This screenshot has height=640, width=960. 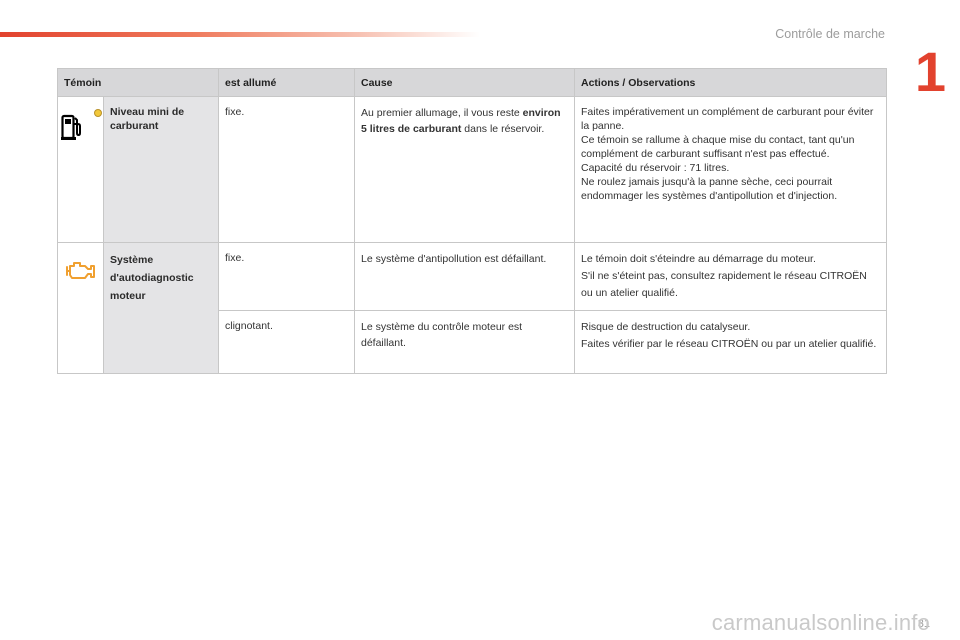 I want to click on column-header-cause: Cause, so click(x=464, y=82).